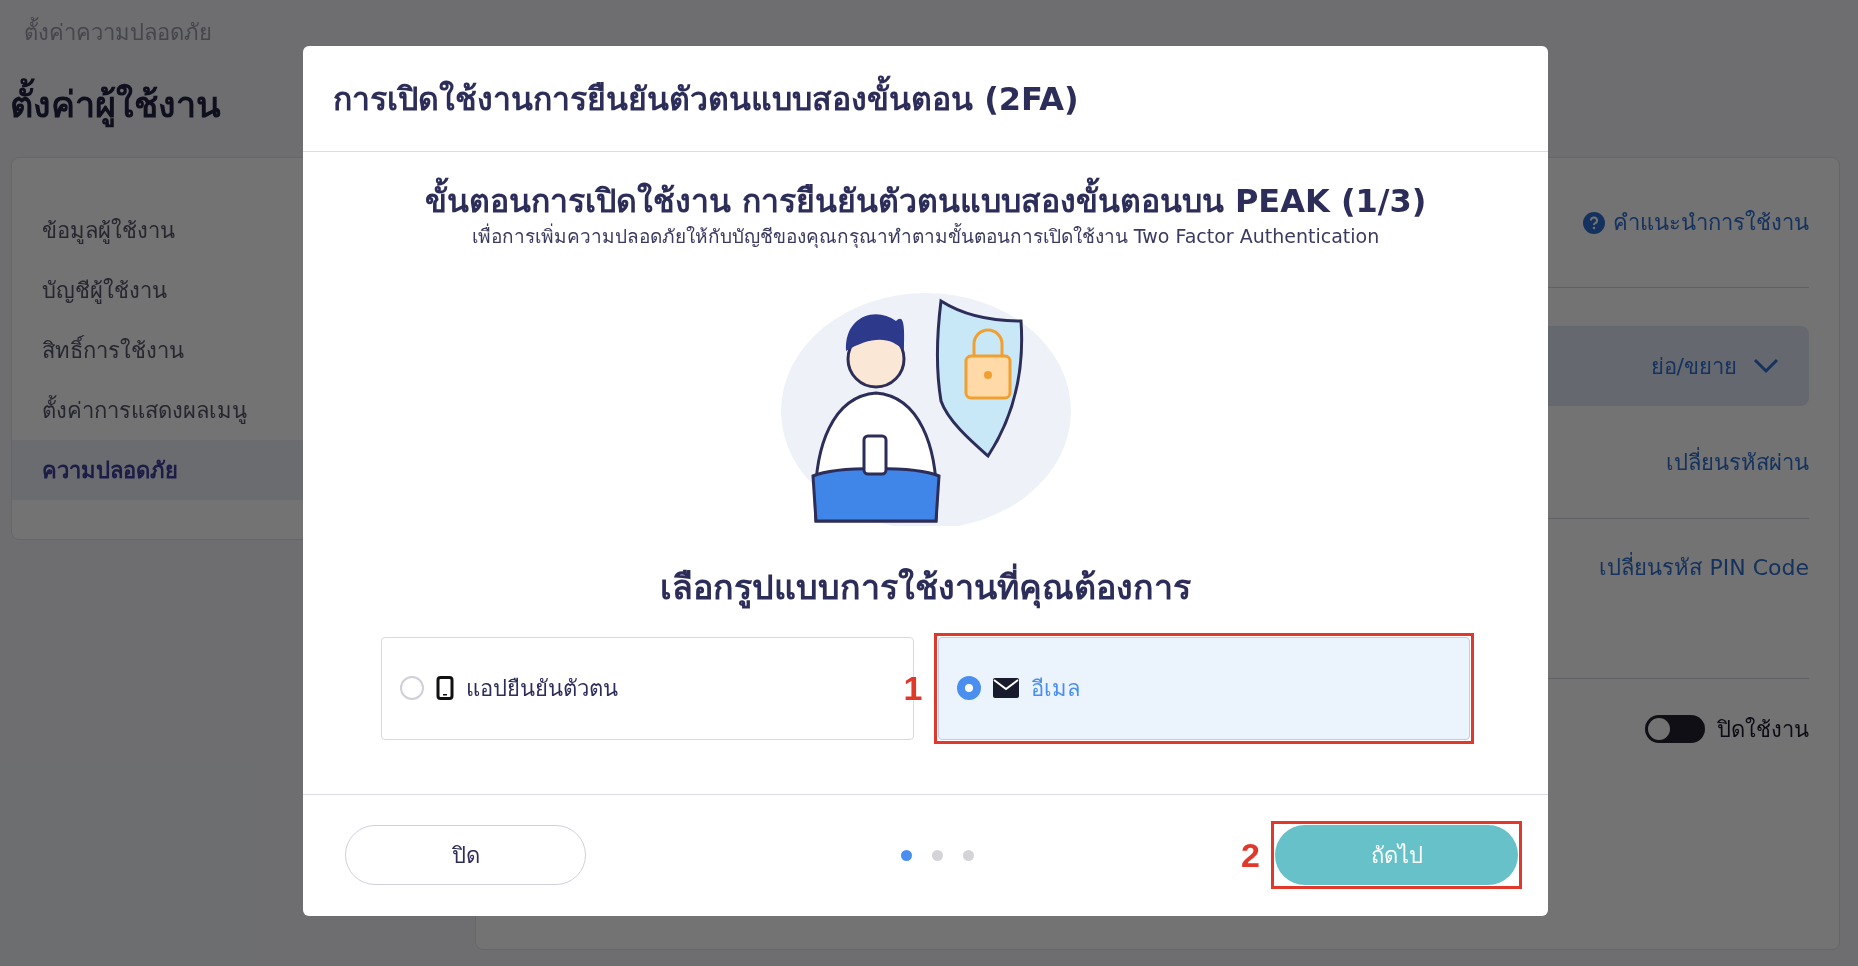 The image size is (1858, 966). Describe the element at coordinates (115, 105) in the screenshot. I see `page-title: ตั้งค่าผู้ใช้งาน` at that location.